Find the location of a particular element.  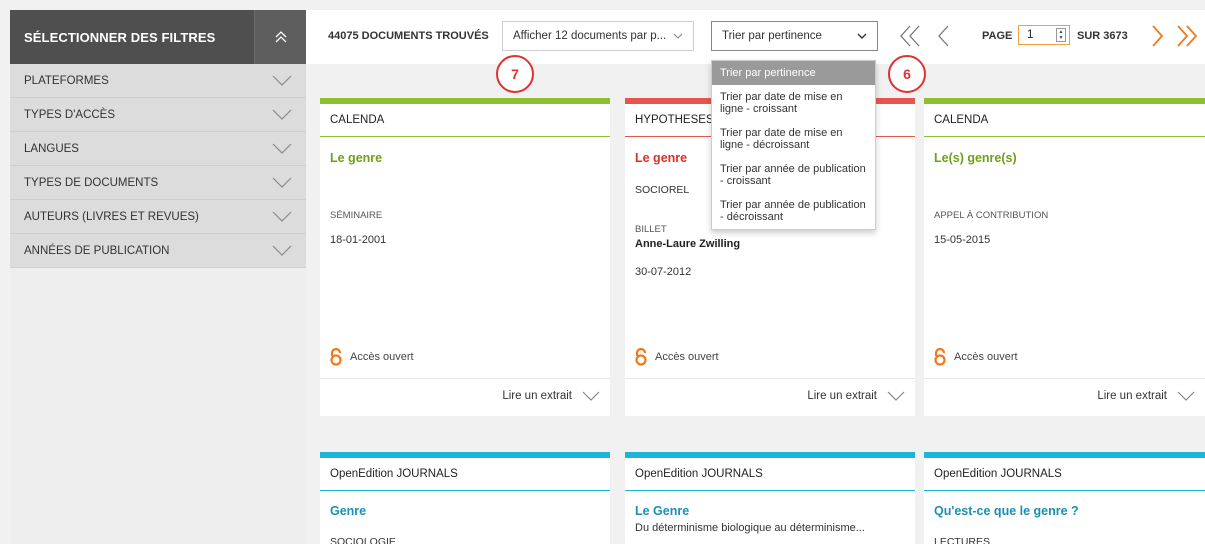

filter-label: ANNÉES DE PUBLICATION is located at coordinates (97, 250).